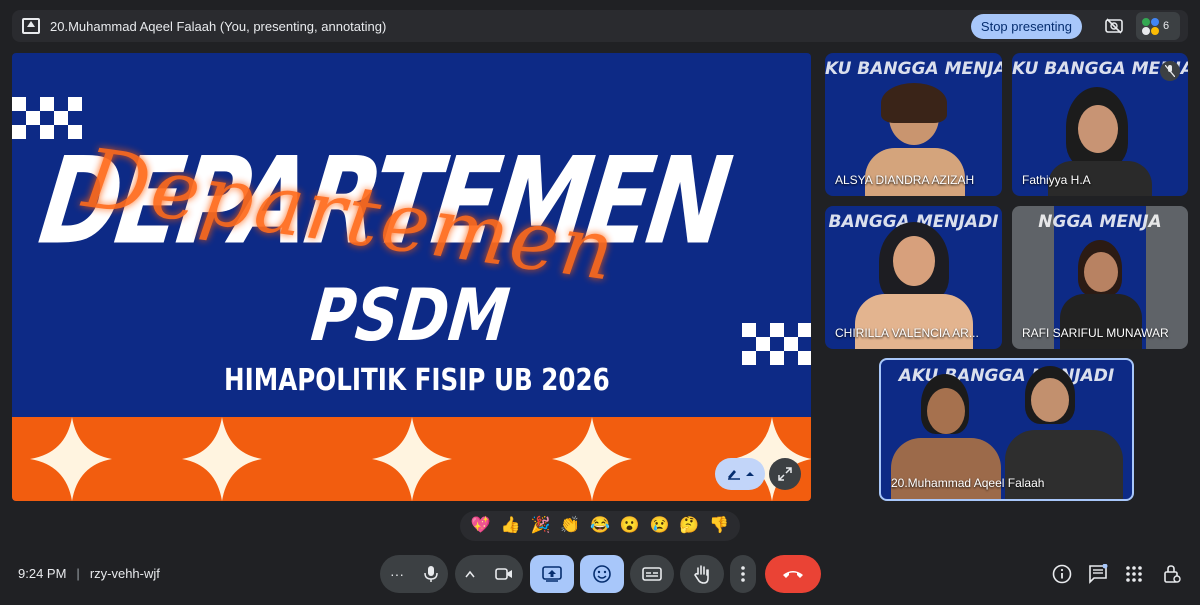 This screenshot has height=605, width=1200. I want to click on participant-tile: NGGA MENJA RAFI SARIFUL MUNAWAR, so click(1100, 277).